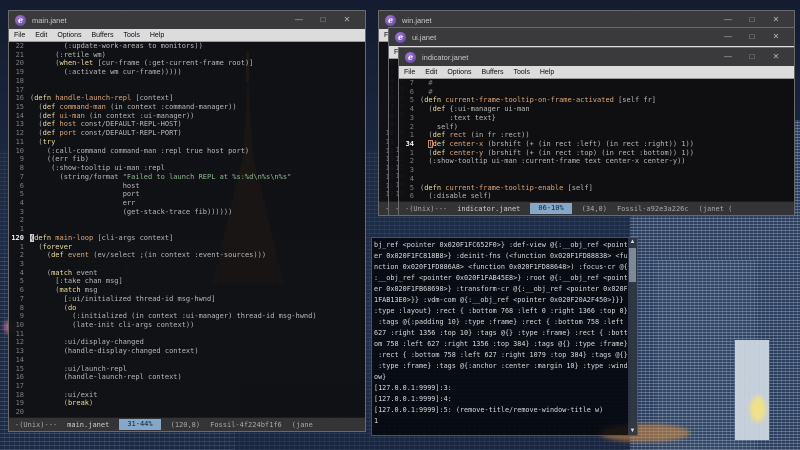 The height and width of the screenshot is (450, 800). I want to click on buffer-line: 3 :text text}, so click(452, 117).